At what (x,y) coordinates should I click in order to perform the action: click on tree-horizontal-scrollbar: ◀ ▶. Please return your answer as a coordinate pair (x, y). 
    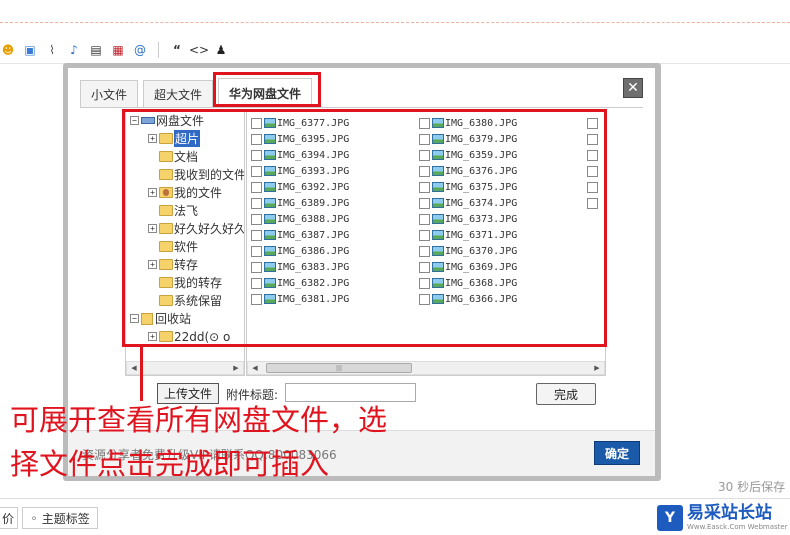
    Looking at the image, I should click on (185, 368).